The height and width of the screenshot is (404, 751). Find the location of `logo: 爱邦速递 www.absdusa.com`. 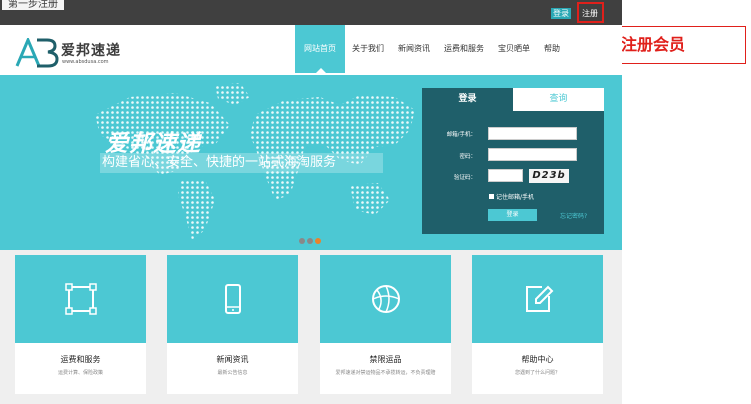

logo: 爱邦速递 www.absdusa.com is located at coordinates (70, 54).